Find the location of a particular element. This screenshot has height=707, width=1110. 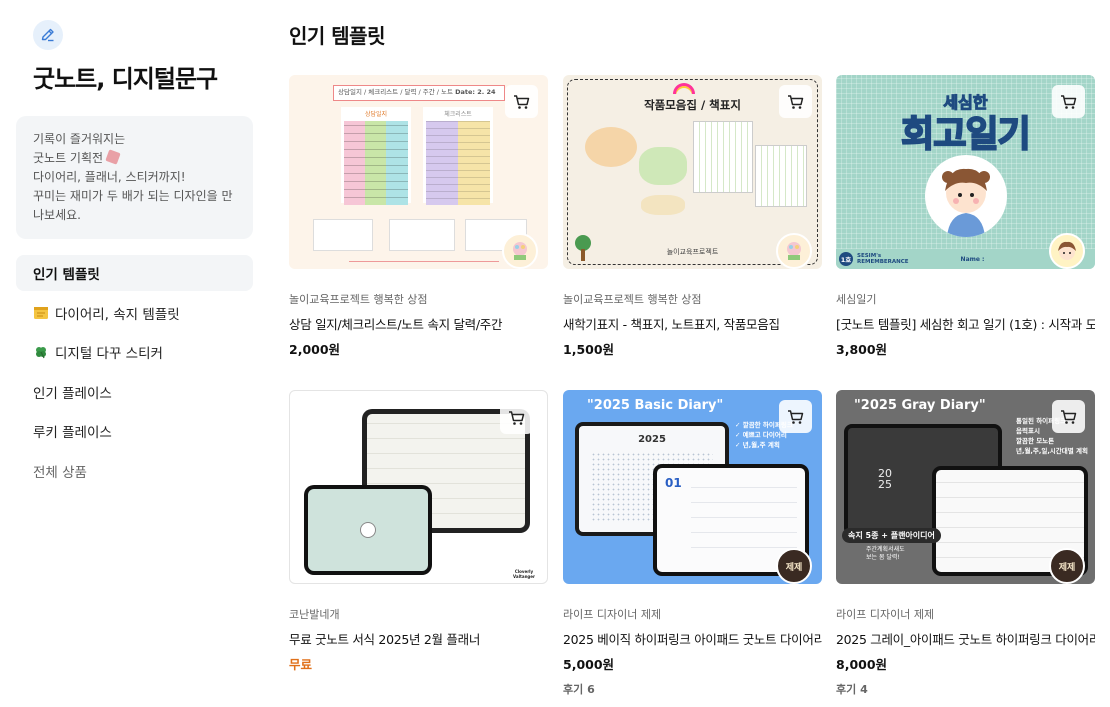

menu-item-diary-templates: 다이어리, 속지 템플릿 is located at coordinates (134, 313).